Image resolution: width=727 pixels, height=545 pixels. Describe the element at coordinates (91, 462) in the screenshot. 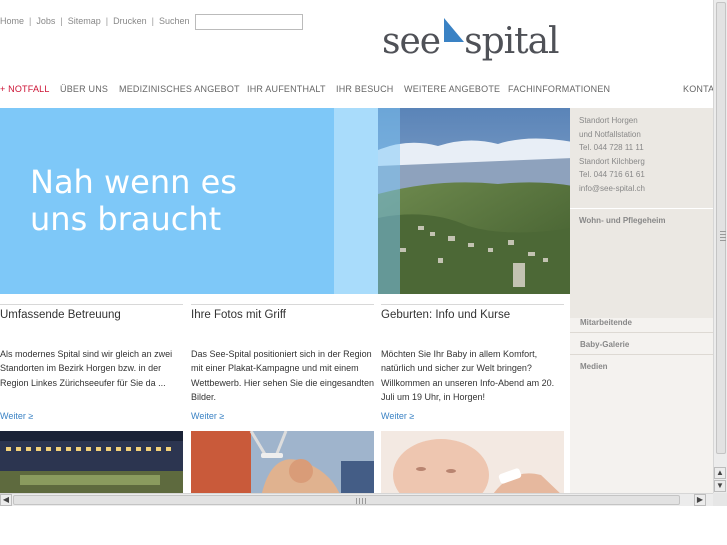

I see `teaser-building-photo` at that location.